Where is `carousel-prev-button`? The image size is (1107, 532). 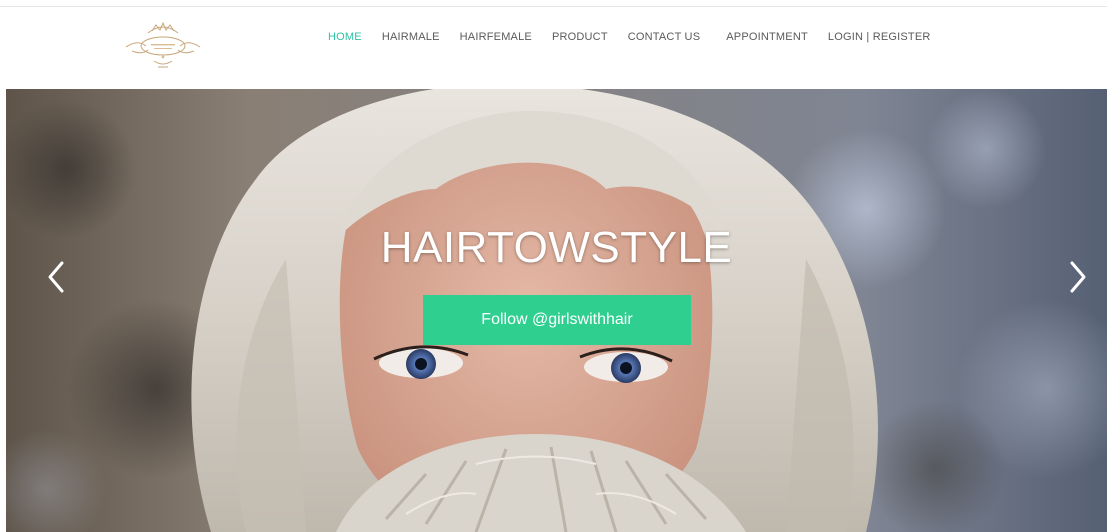
carousel-prev-button is located at coordinates (56, 277).